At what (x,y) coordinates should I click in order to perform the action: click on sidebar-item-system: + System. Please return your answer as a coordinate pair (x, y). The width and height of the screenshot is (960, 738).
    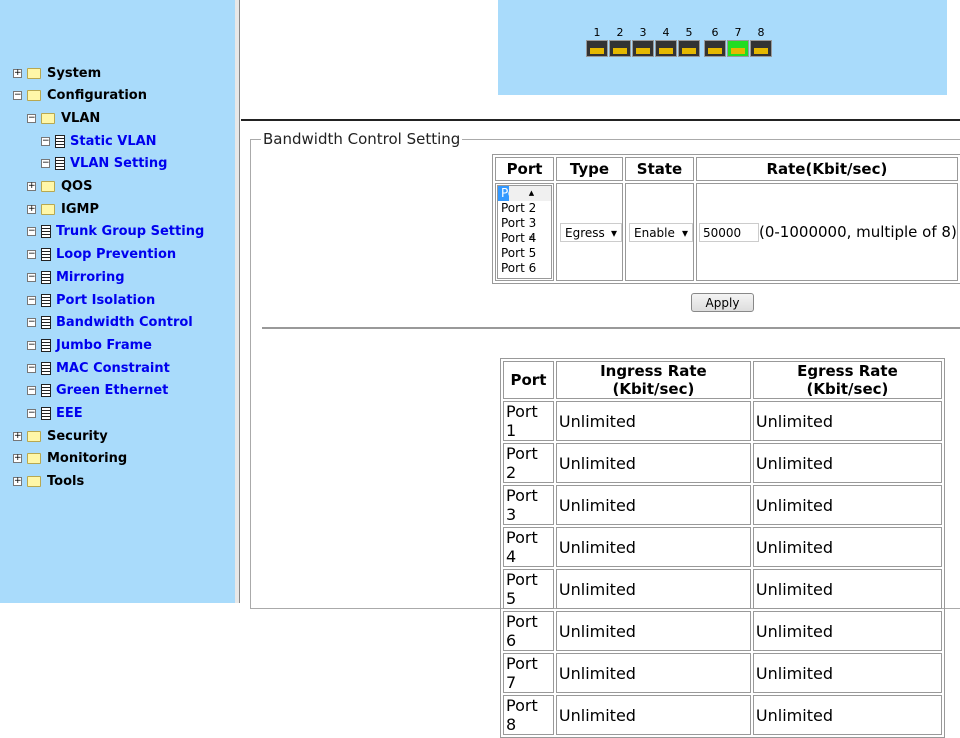
    Looking at the image, I should click on (57, 73).